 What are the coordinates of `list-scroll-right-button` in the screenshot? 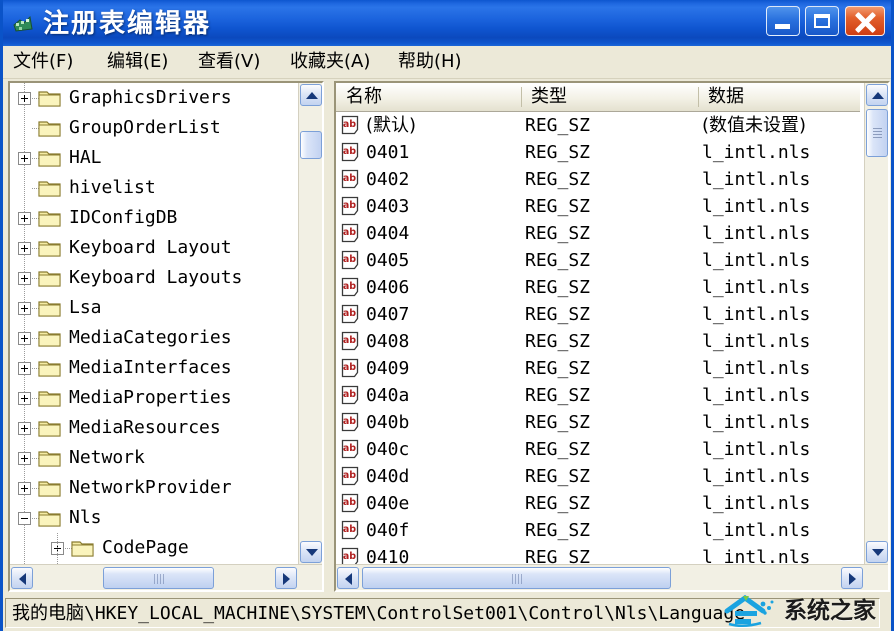 It's located at (852, 578).